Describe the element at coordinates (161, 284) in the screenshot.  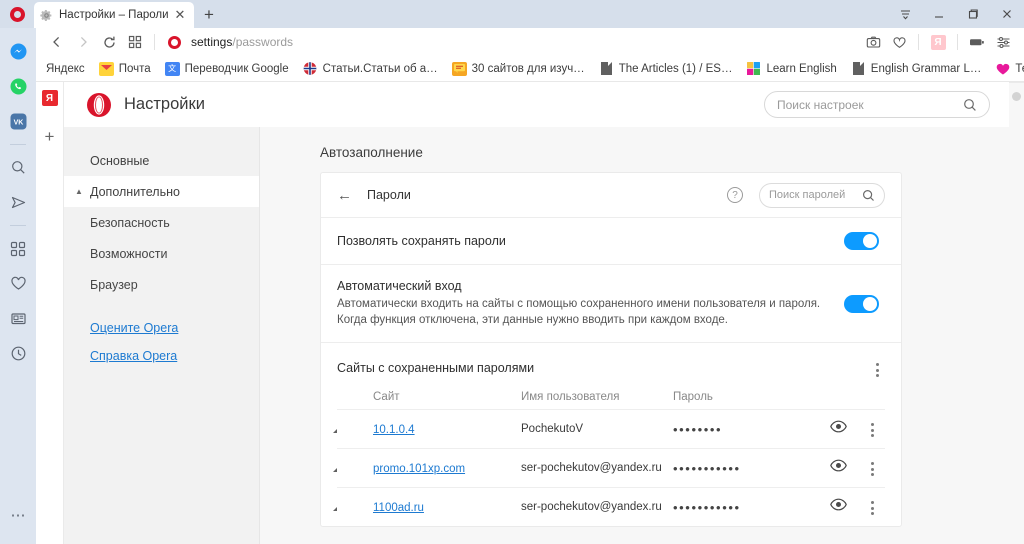
I see `nav-item-browser: Браузер` at that location.